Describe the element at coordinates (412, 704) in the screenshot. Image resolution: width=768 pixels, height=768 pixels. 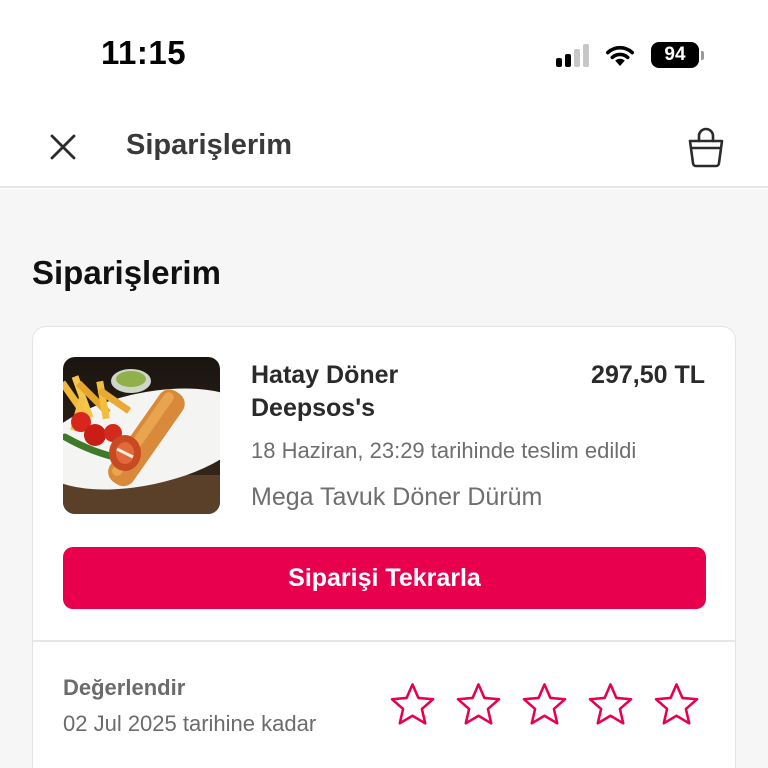
I see `star-1-icon` at that location.